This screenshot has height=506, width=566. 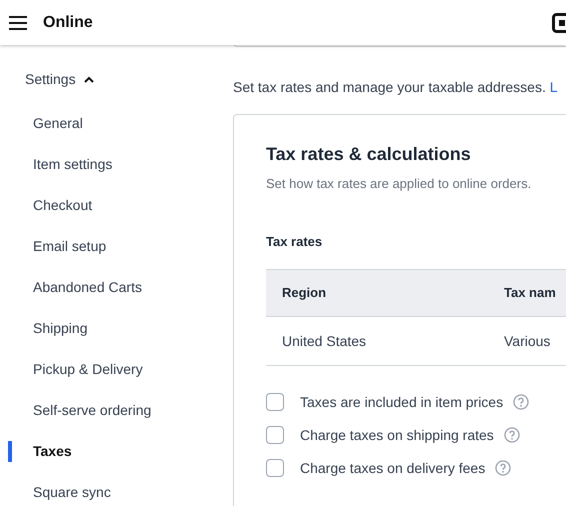 What do you see at coordinates (325, 341) in the screenshot?
I see `table-cell-text: United States` at bounding box center [325, 341].